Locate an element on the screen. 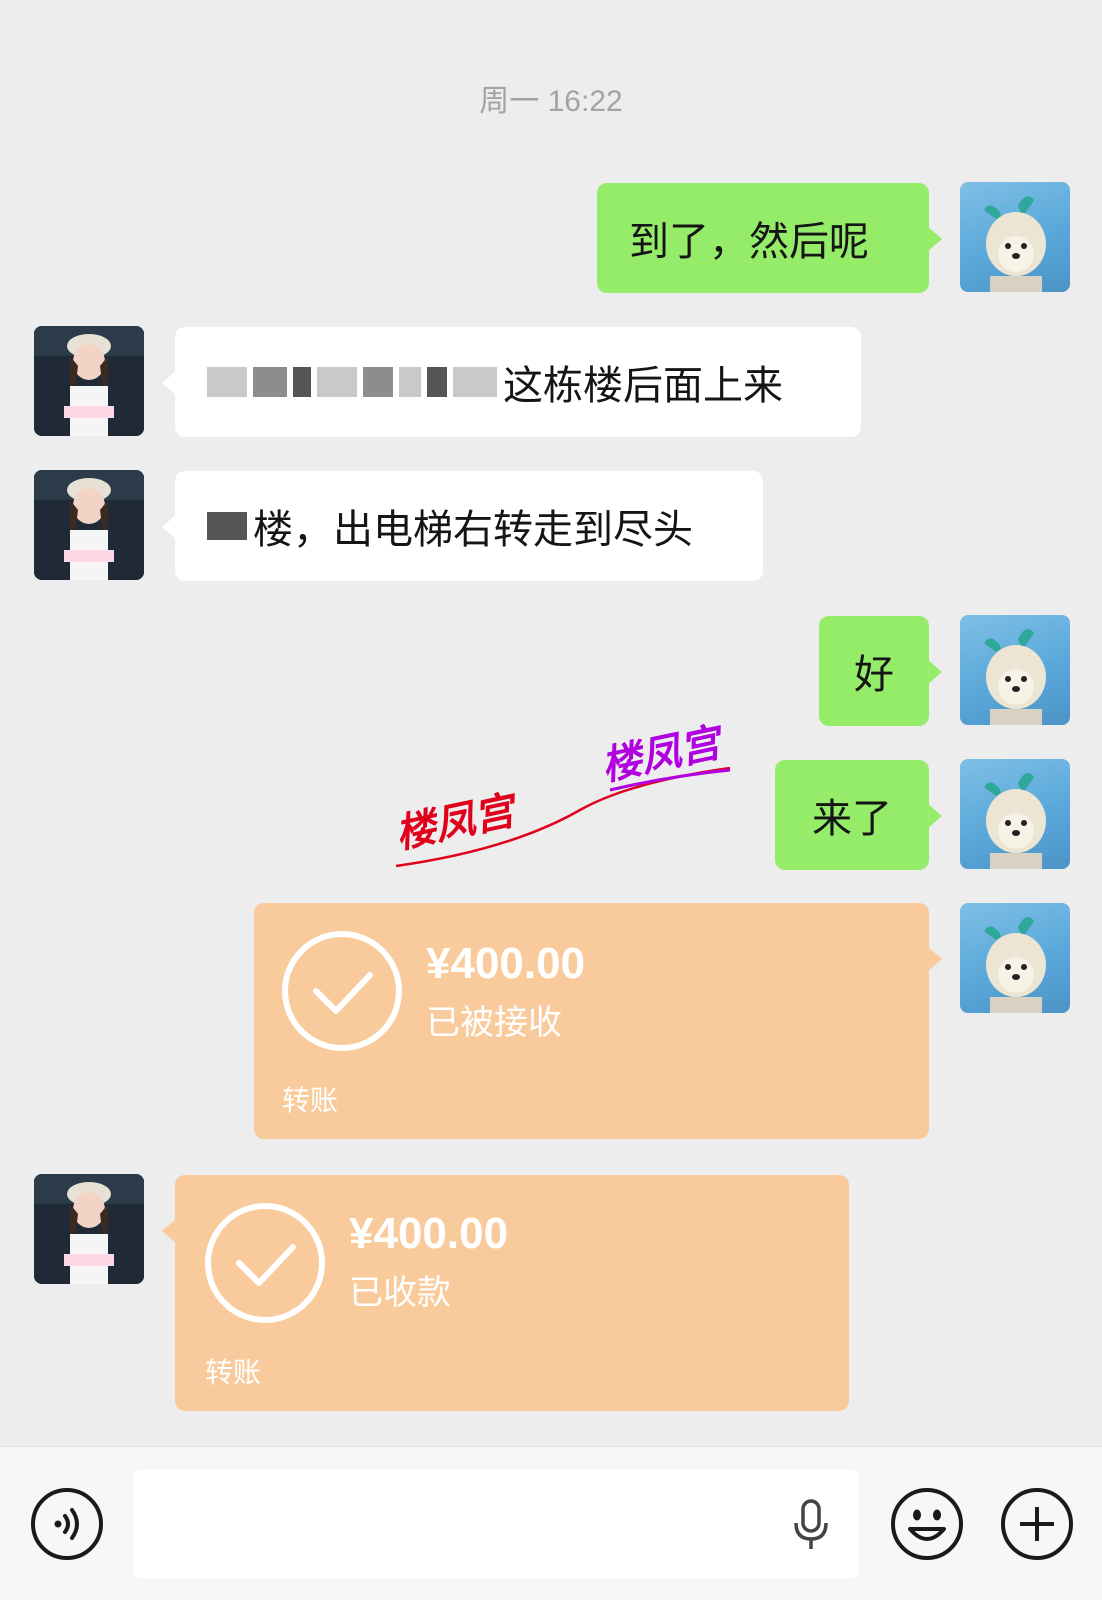 This screenshot has width=1102, height=1600. chat-input-bar is located at coordinates (551, 1523).